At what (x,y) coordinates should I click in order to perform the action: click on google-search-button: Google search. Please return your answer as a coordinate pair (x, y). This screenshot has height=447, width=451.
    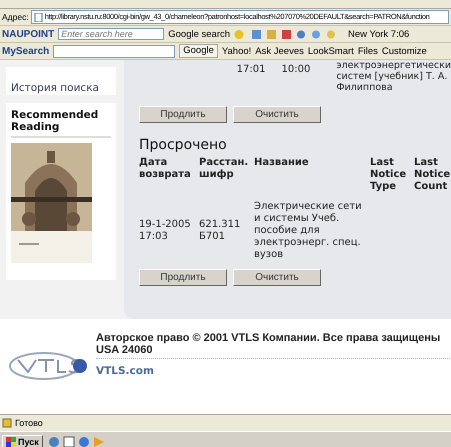
    Looking at the image, I should click on (199, 34).